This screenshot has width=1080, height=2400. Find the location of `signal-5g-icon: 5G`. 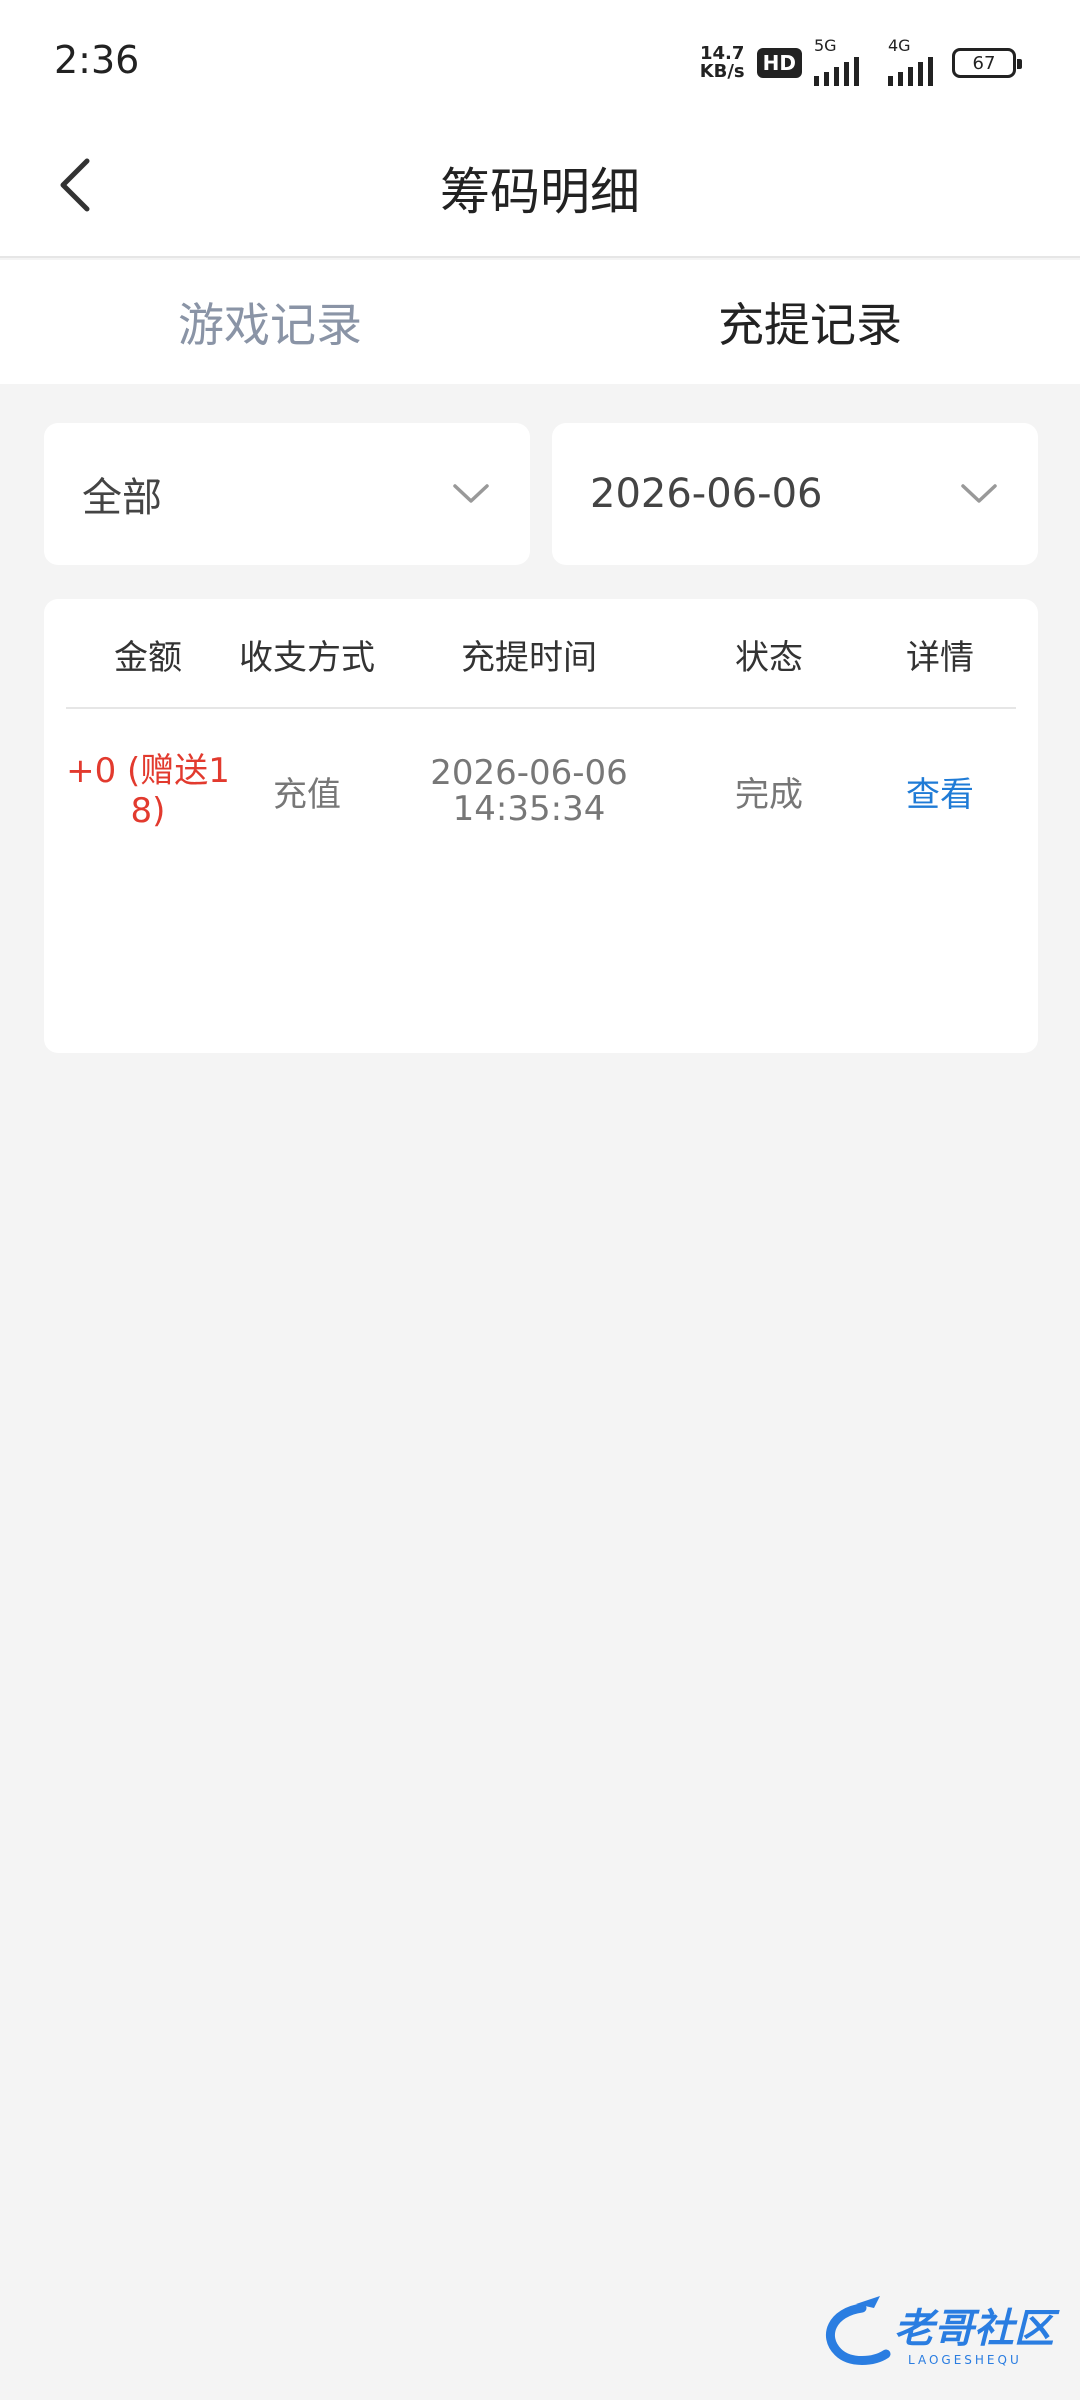

signal-5g-icon: 5G is located at coordinates (845, 61).